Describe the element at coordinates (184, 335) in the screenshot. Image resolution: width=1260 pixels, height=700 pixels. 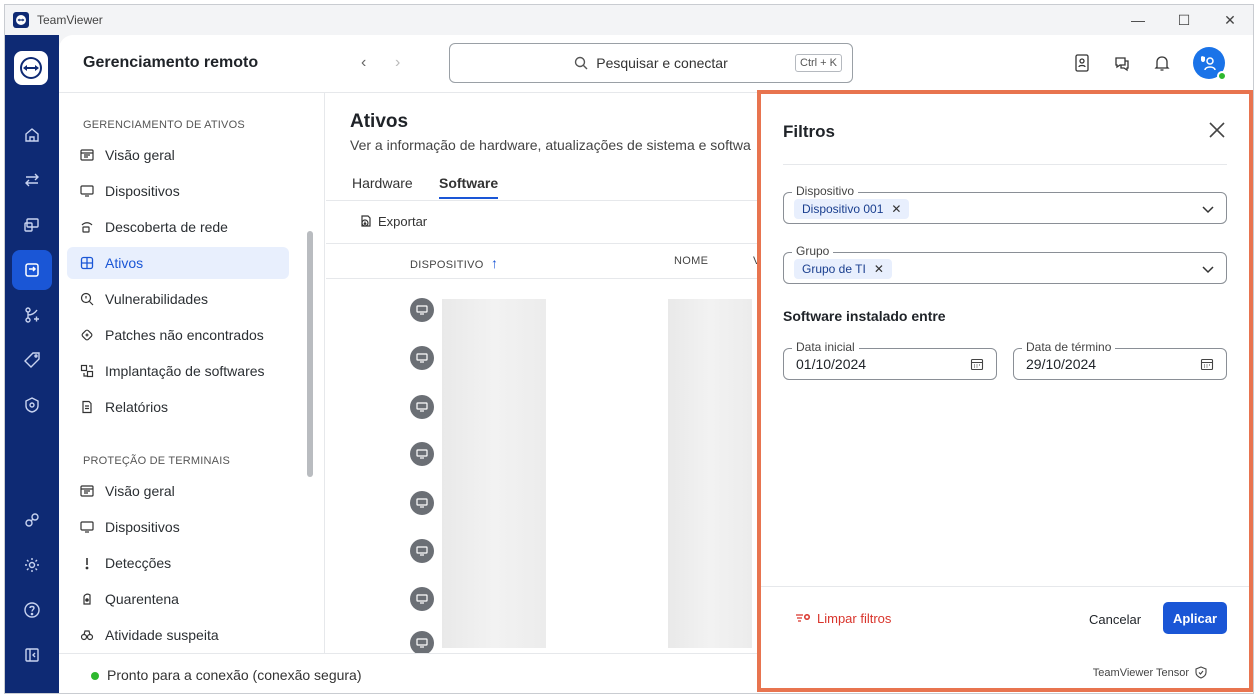
I see `sidebar-item-label: Patches não encontrados` at that location.